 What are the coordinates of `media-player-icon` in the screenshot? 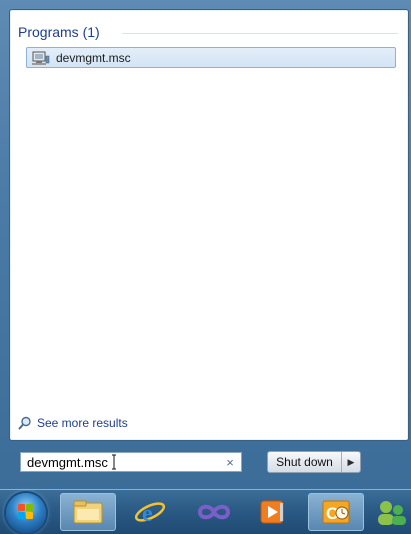 It's located at (272, 512).